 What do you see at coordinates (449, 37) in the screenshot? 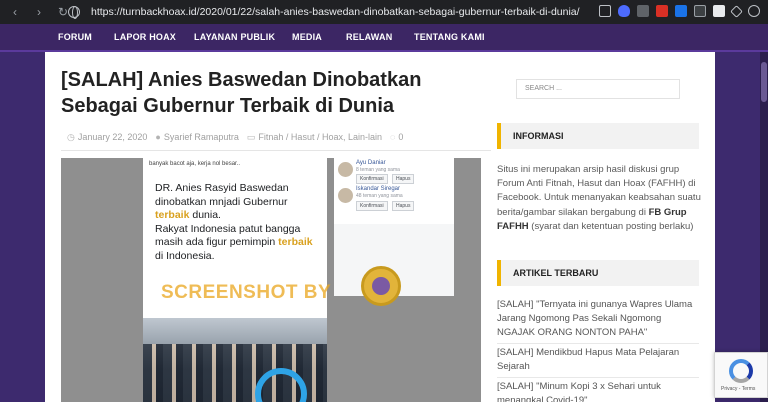
I see `nav-tentang-kami: TENTANG KAMI` at bounding box center [449, 37].